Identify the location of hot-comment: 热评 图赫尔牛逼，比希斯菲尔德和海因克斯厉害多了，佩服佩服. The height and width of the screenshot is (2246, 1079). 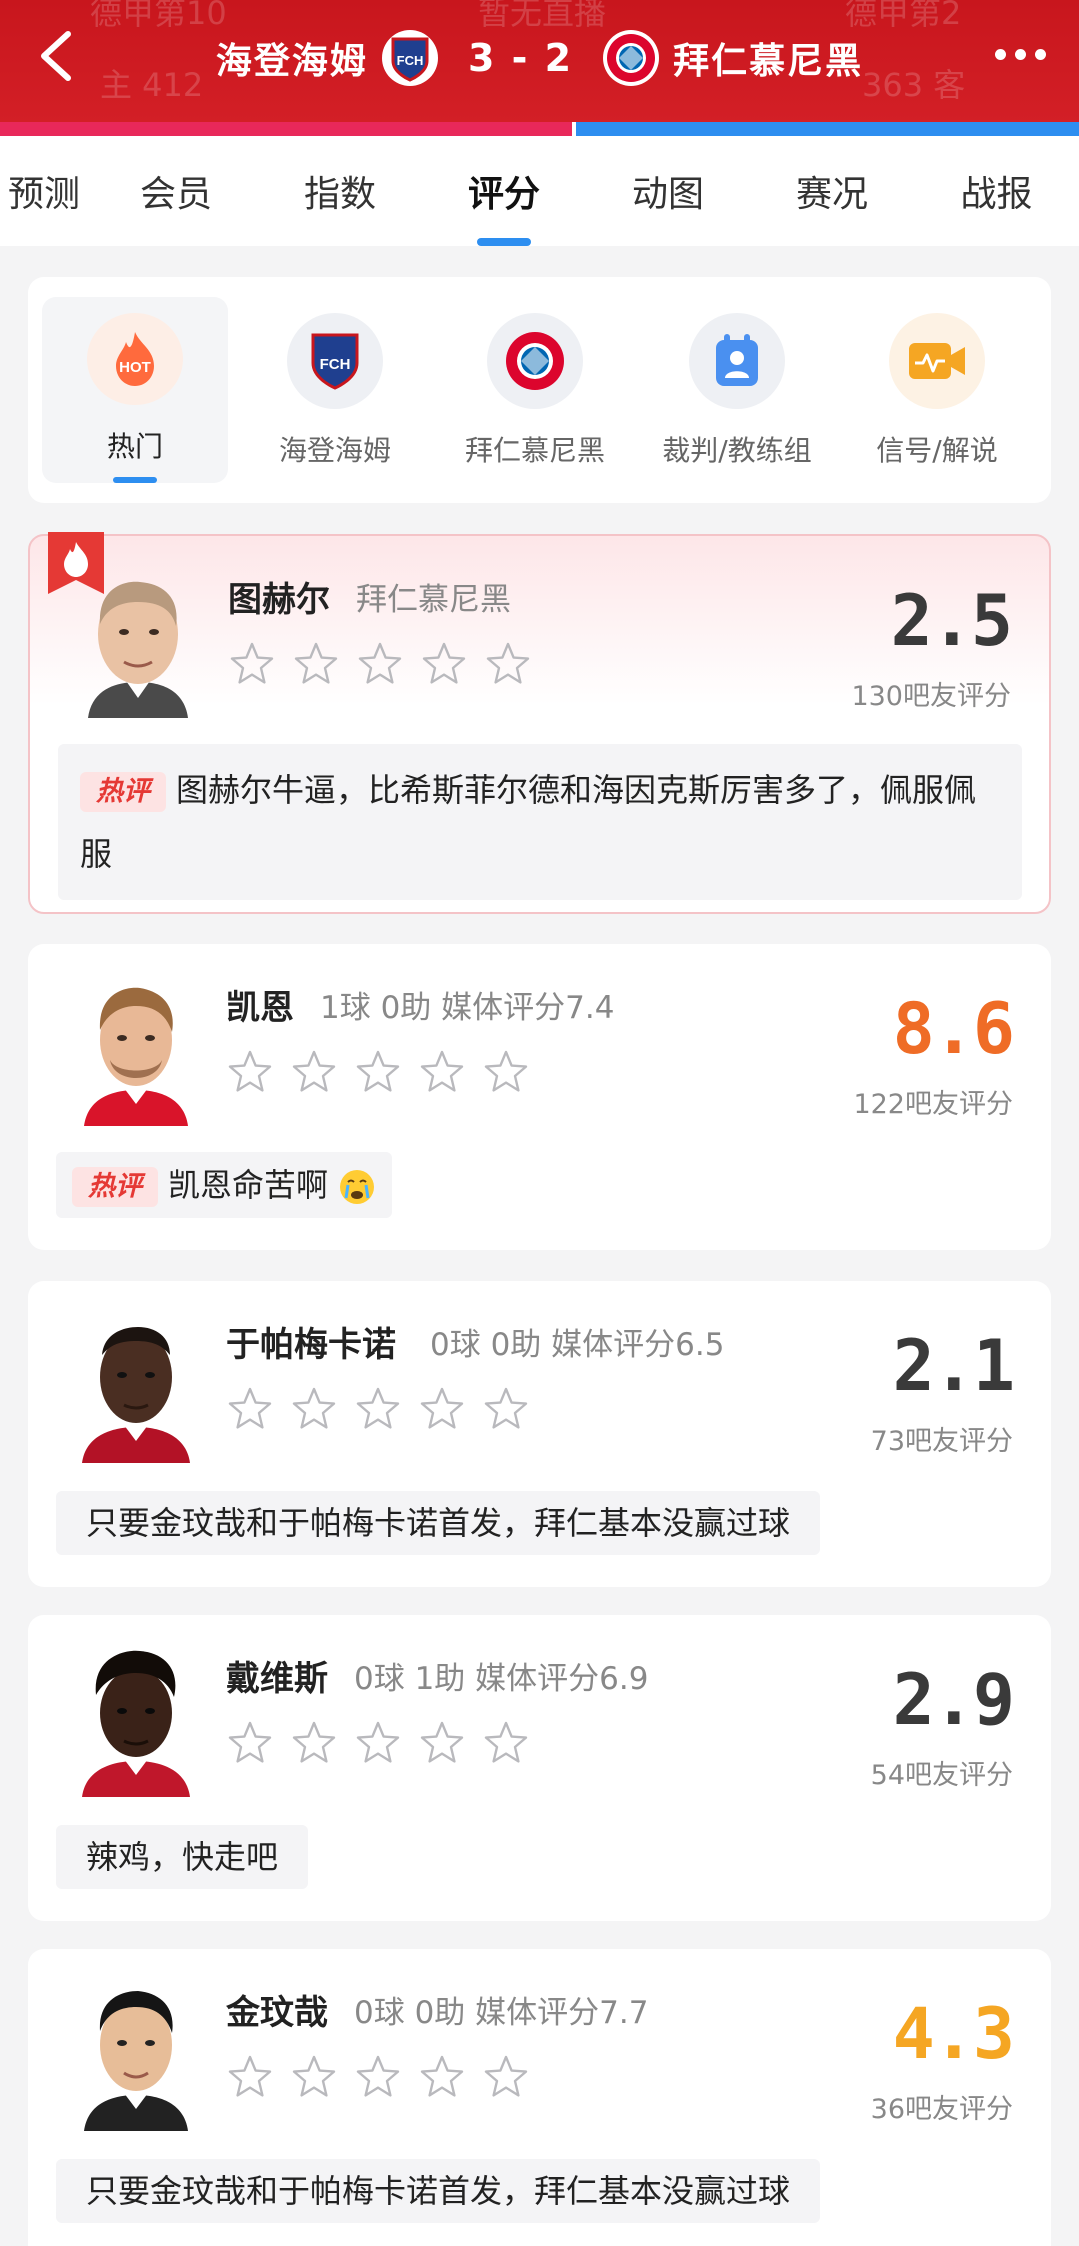
(540, 822).